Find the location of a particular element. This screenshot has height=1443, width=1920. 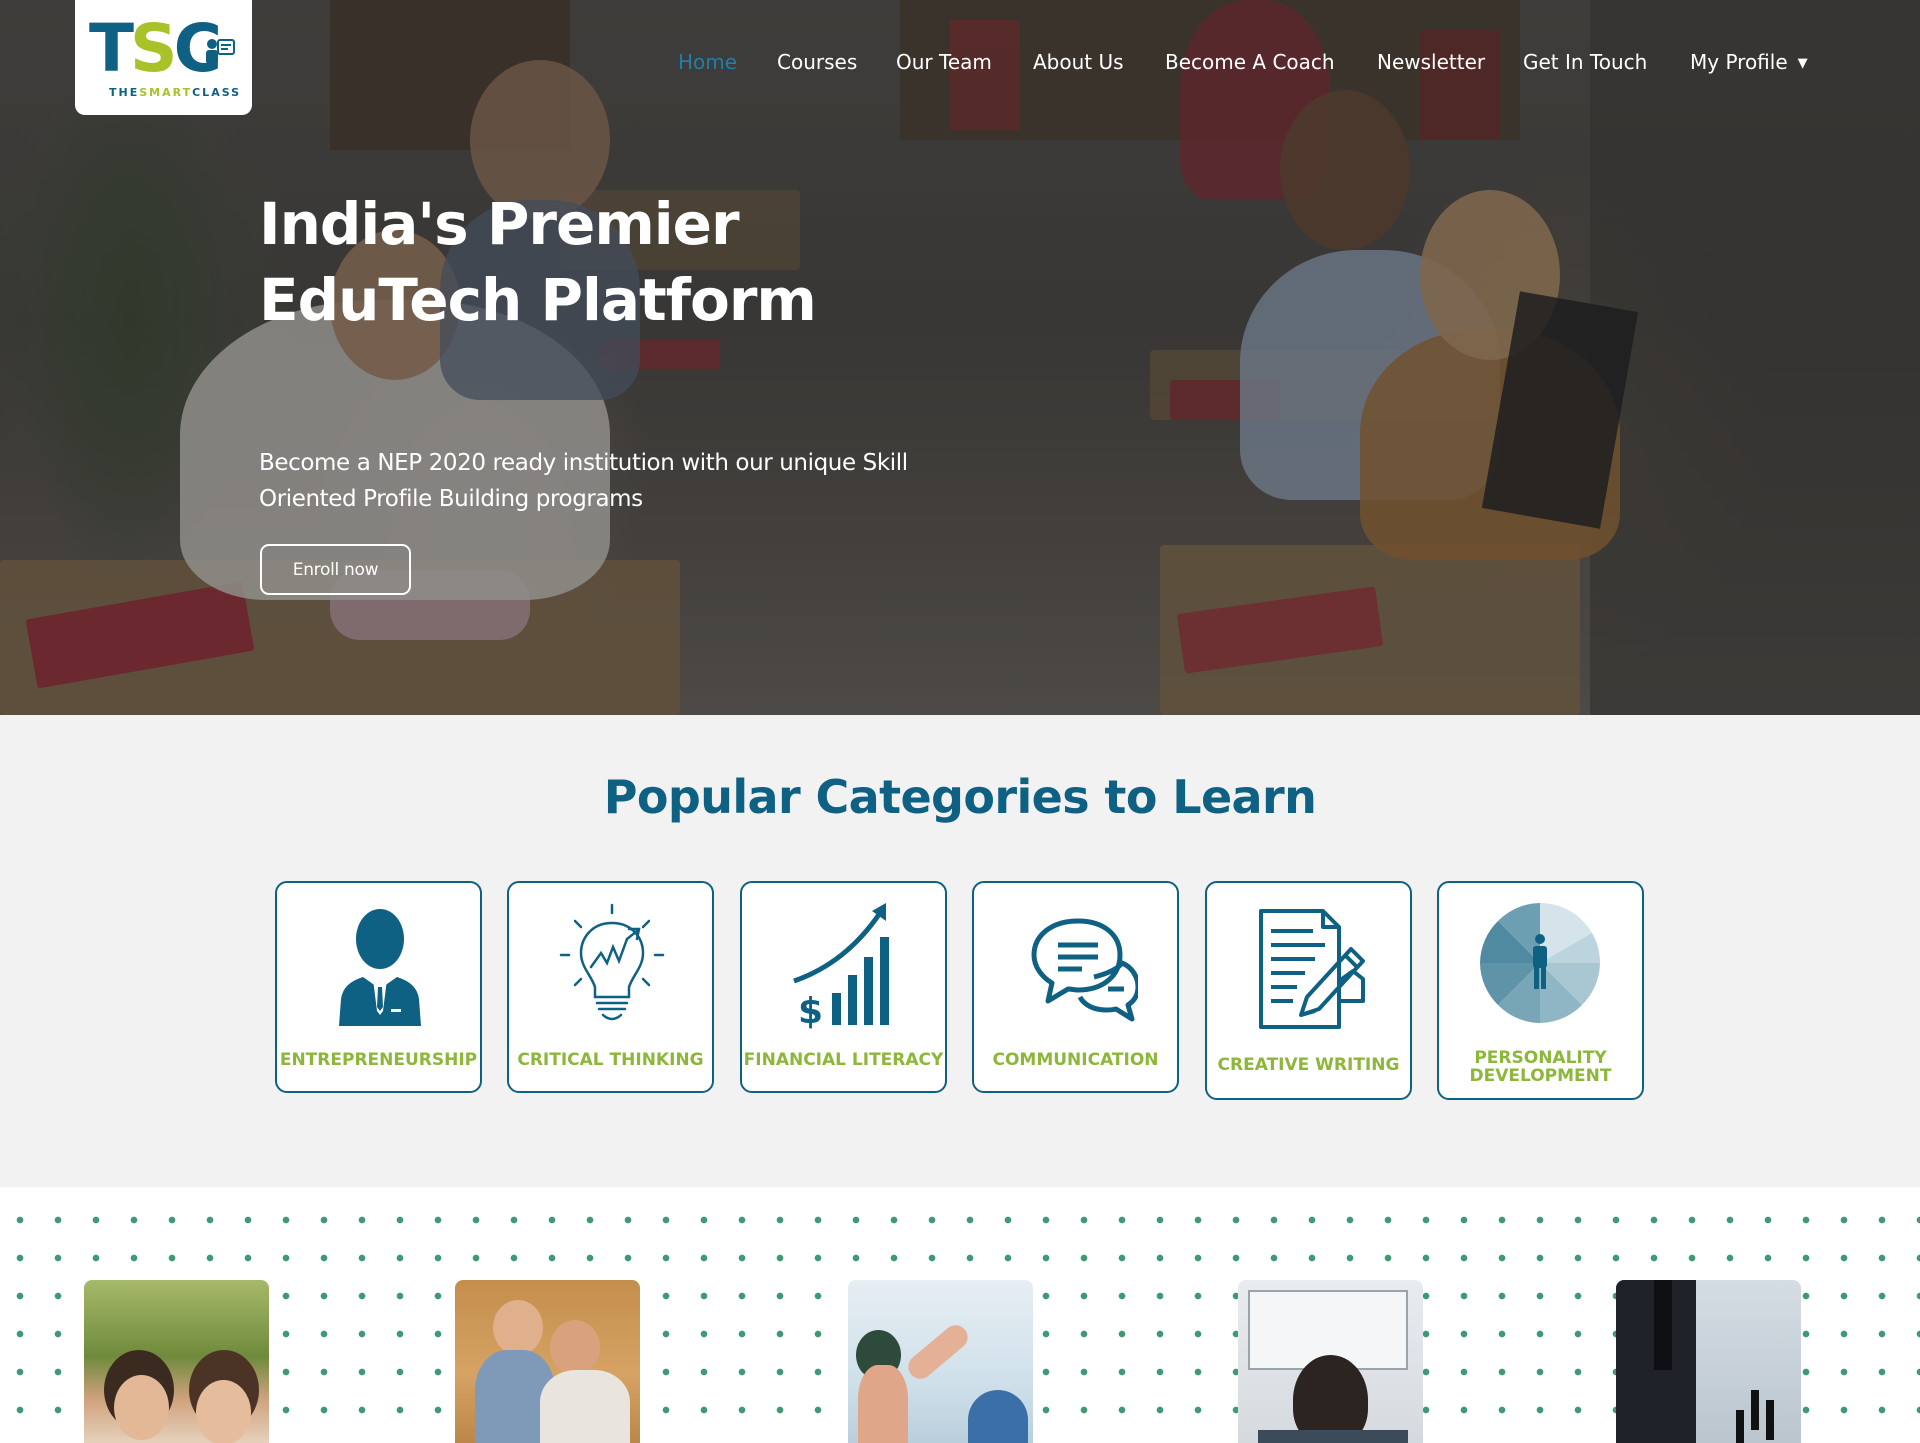

nav-about-us: About Us is located at coordinates (1078, 62).